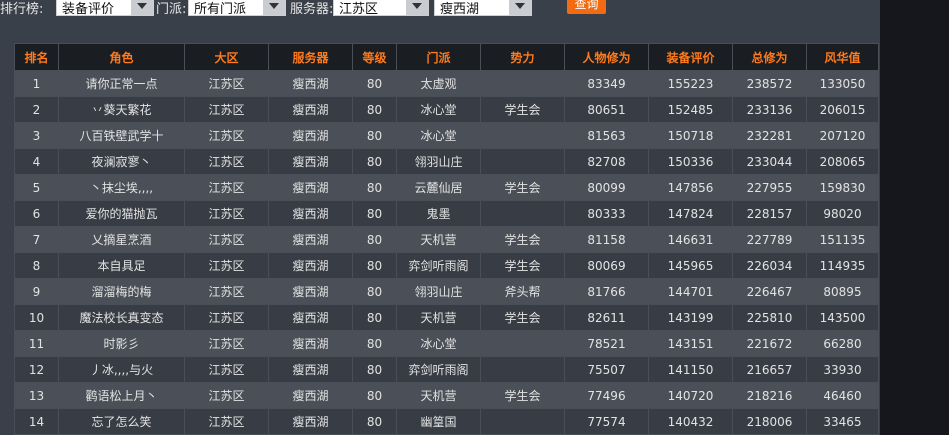 The height and width of the screenshot is (435, 949). What do you see at coordinates (690, 161) in the screenshot?
I see `cell-equipment-score: 150336` at bounding box center [690, 161].